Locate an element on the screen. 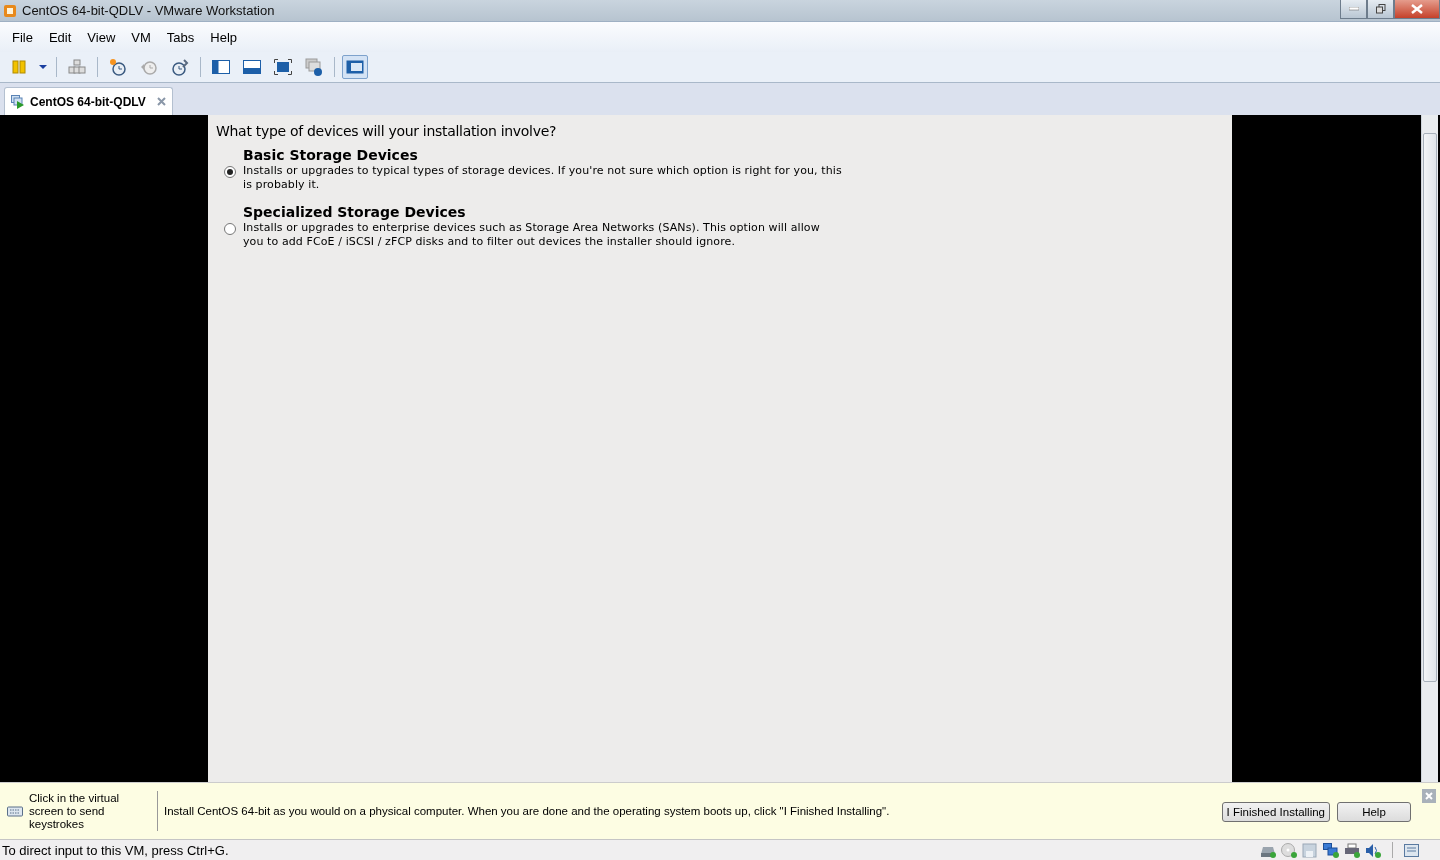 The image size is (1440, 860). window-icon is located at coordinates (355, 67).